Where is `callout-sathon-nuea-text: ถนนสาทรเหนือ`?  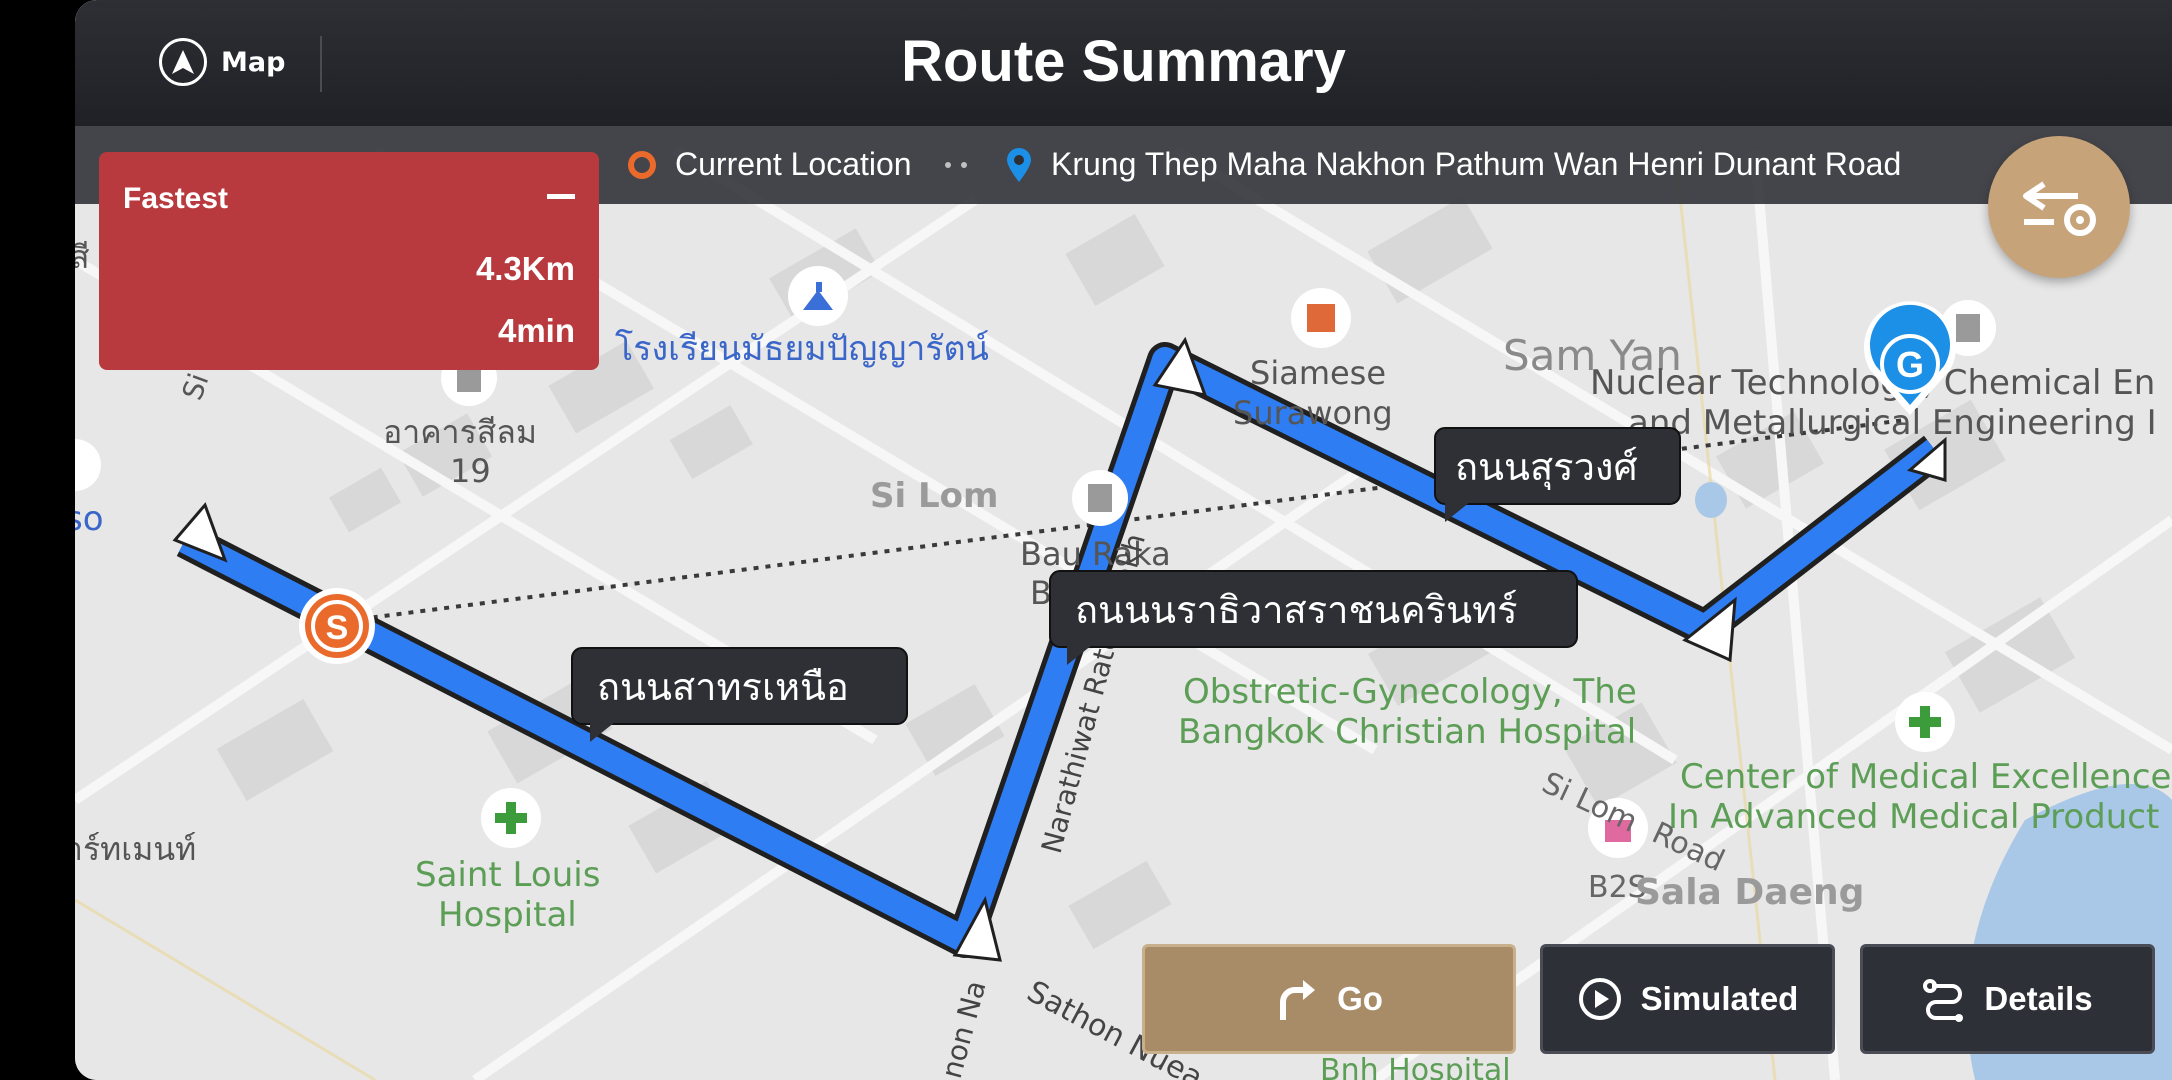 callout-sathon-nuea-text: ถนนสาทรเหนือ is located at coordinates (723, 687).